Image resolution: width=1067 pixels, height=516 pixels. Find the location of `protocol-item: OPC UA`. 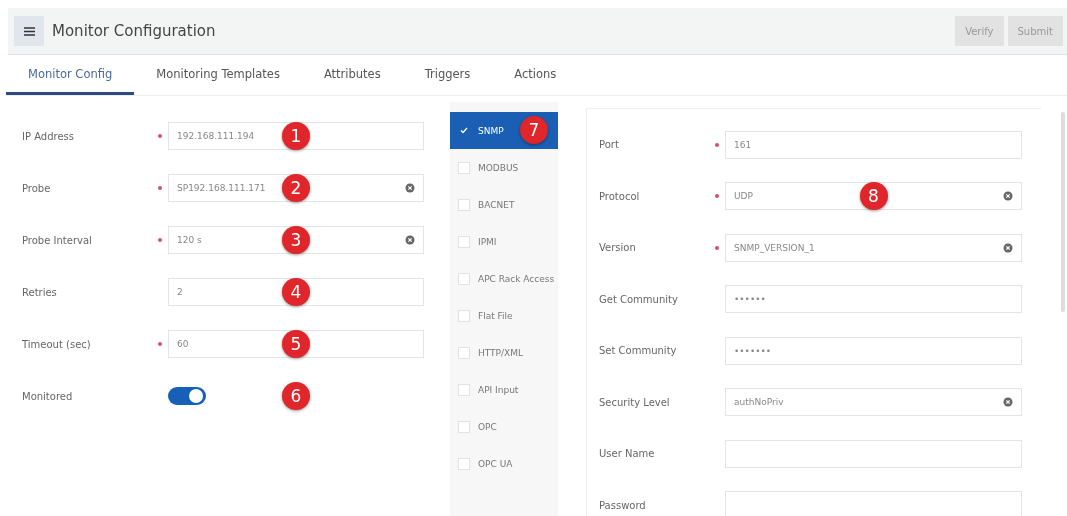

protocol-item: OPC UA is located at coordinates (504, 463).